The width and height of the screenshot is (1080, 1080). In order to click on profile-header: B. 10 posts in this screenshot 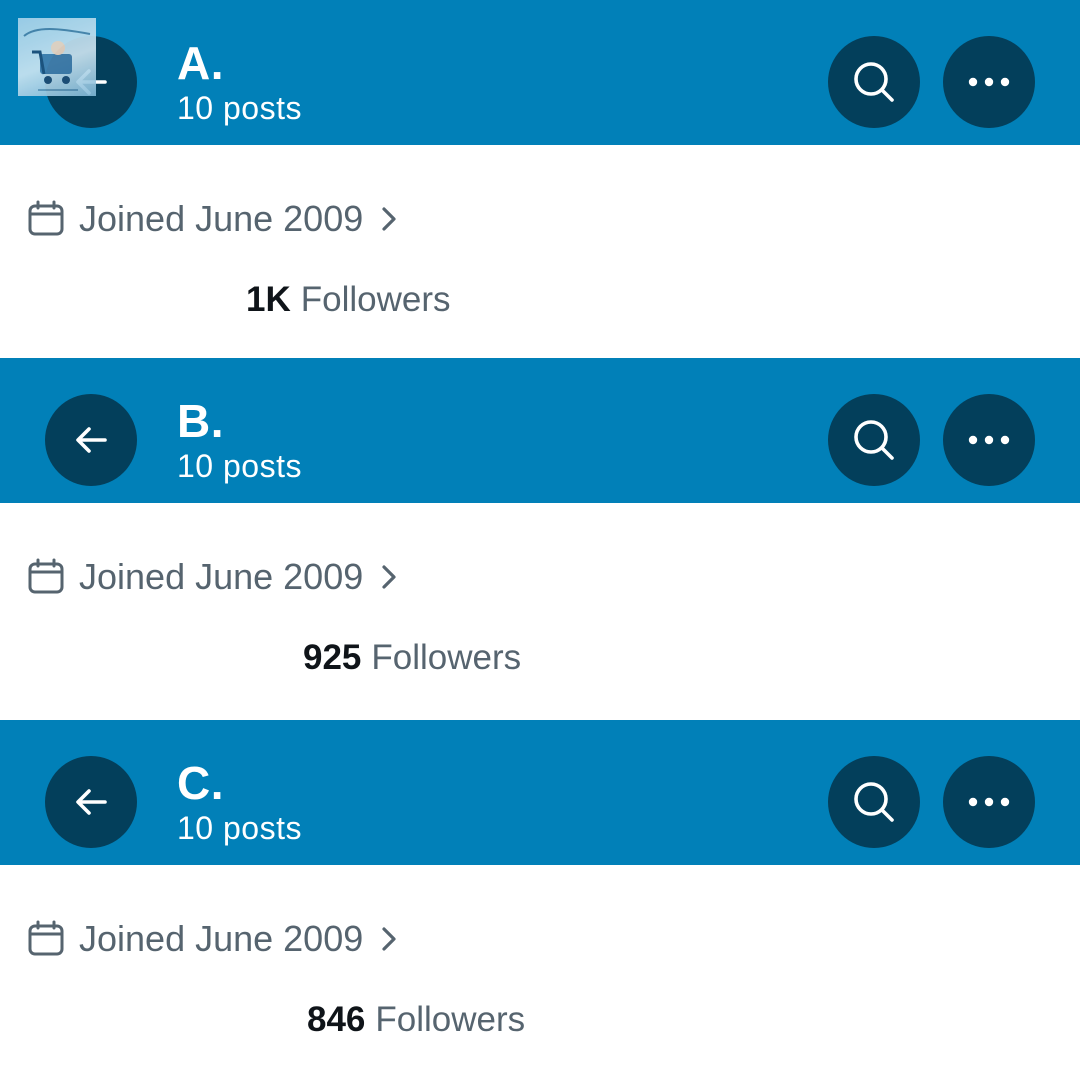, I will do `click(540, 430)`.